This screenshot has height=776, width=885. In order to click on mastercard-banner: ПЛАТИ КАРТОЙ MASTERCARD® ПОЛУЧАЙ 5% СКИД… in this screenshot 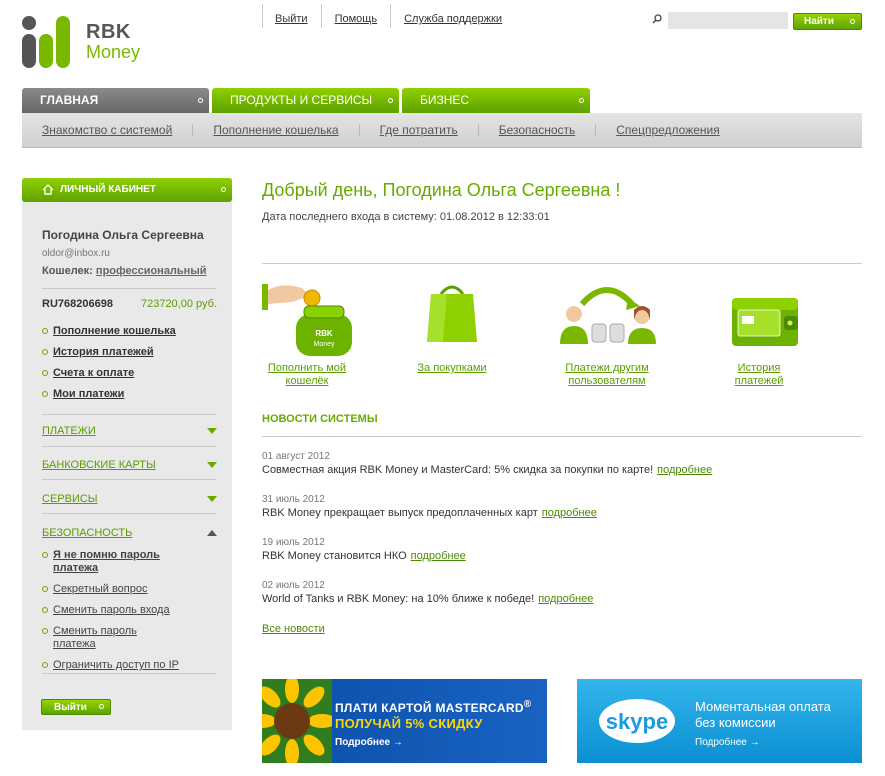, I will do `click(404, 721)`.